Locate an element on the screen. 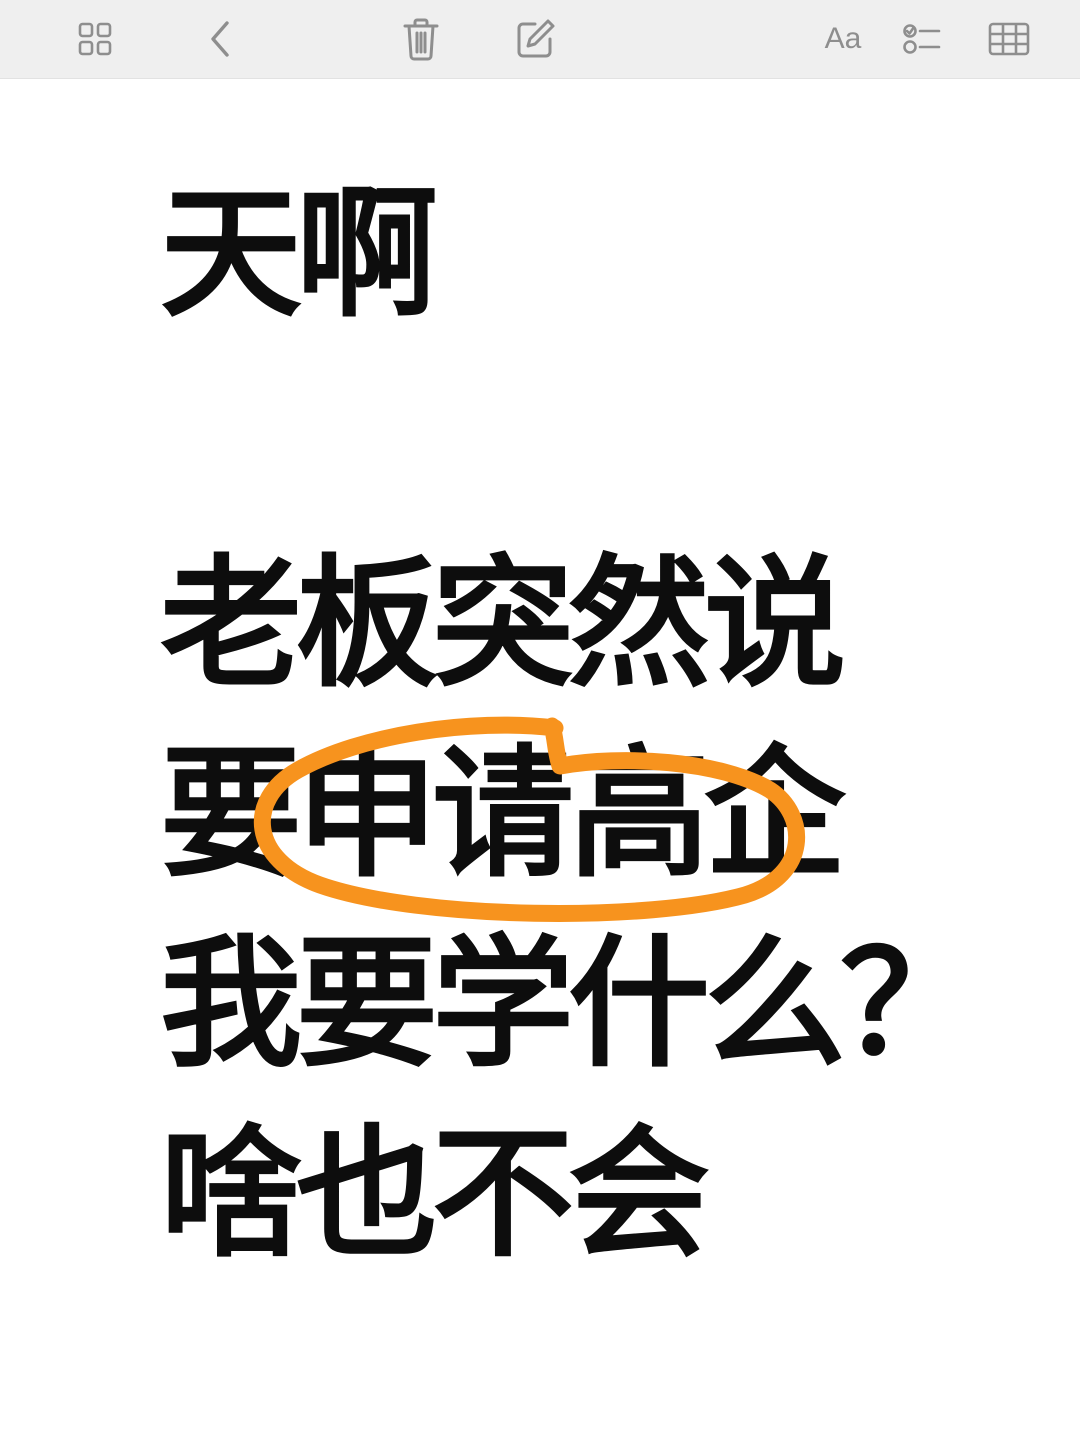 The height and width of the screenshot is (1440, 1080). note-line-2: 老板突然说 is located at coordinates (503, 624).